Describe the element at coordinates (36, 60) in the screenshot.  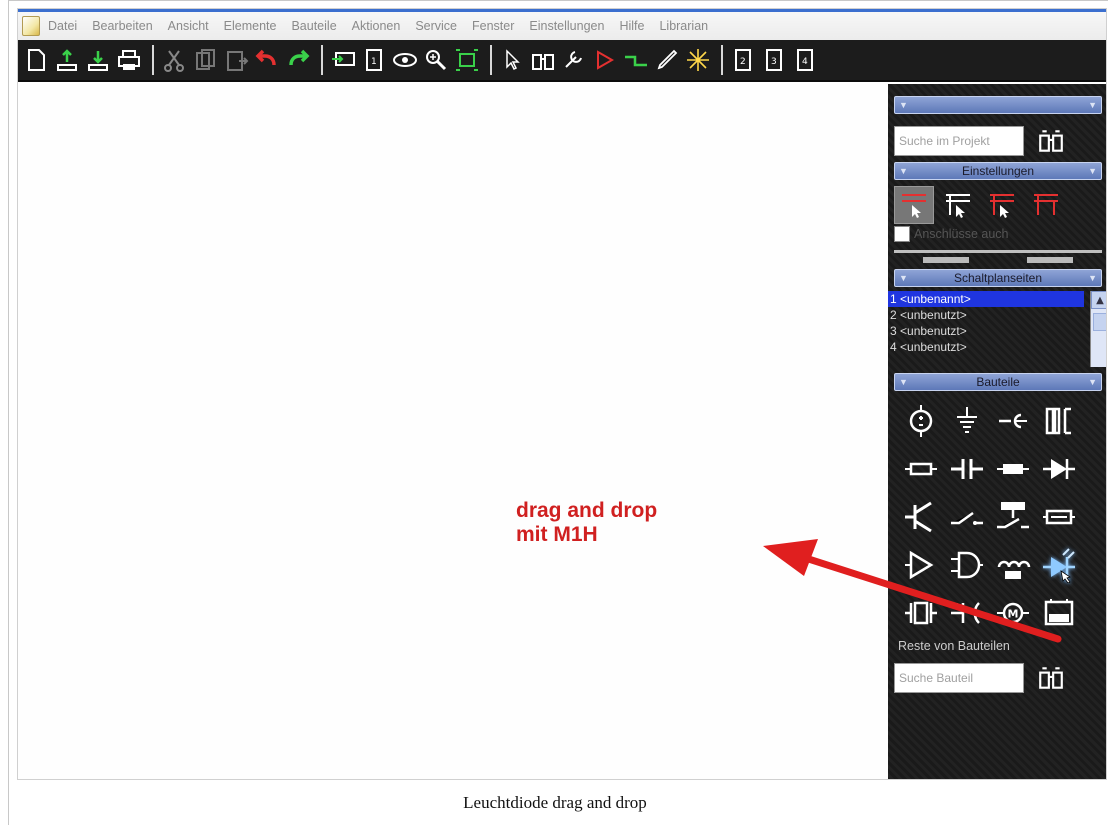
I see `new-file-icon` at that location.